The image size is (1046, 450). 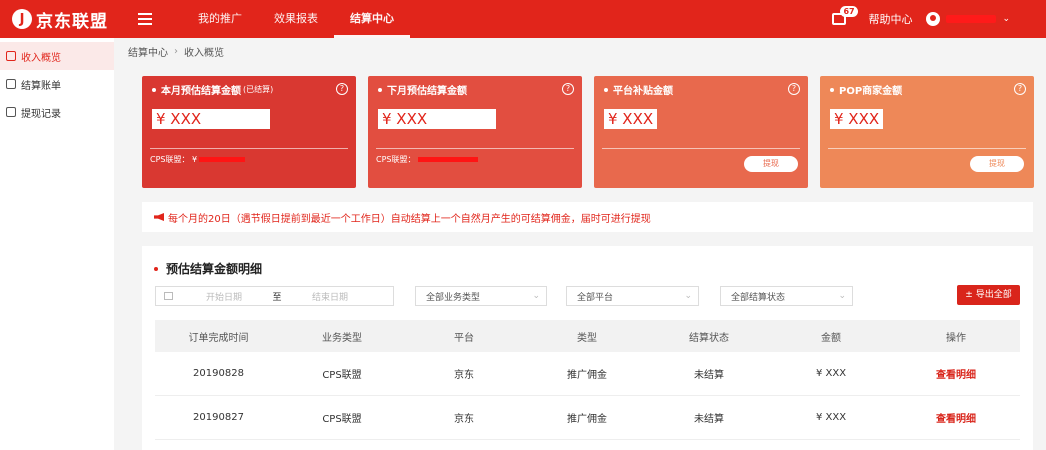 What do you see at coordinates (198, 159) in the screenshot?
I see `card-cps: CPS联盟： ¥` at bounding box center [198, 159].